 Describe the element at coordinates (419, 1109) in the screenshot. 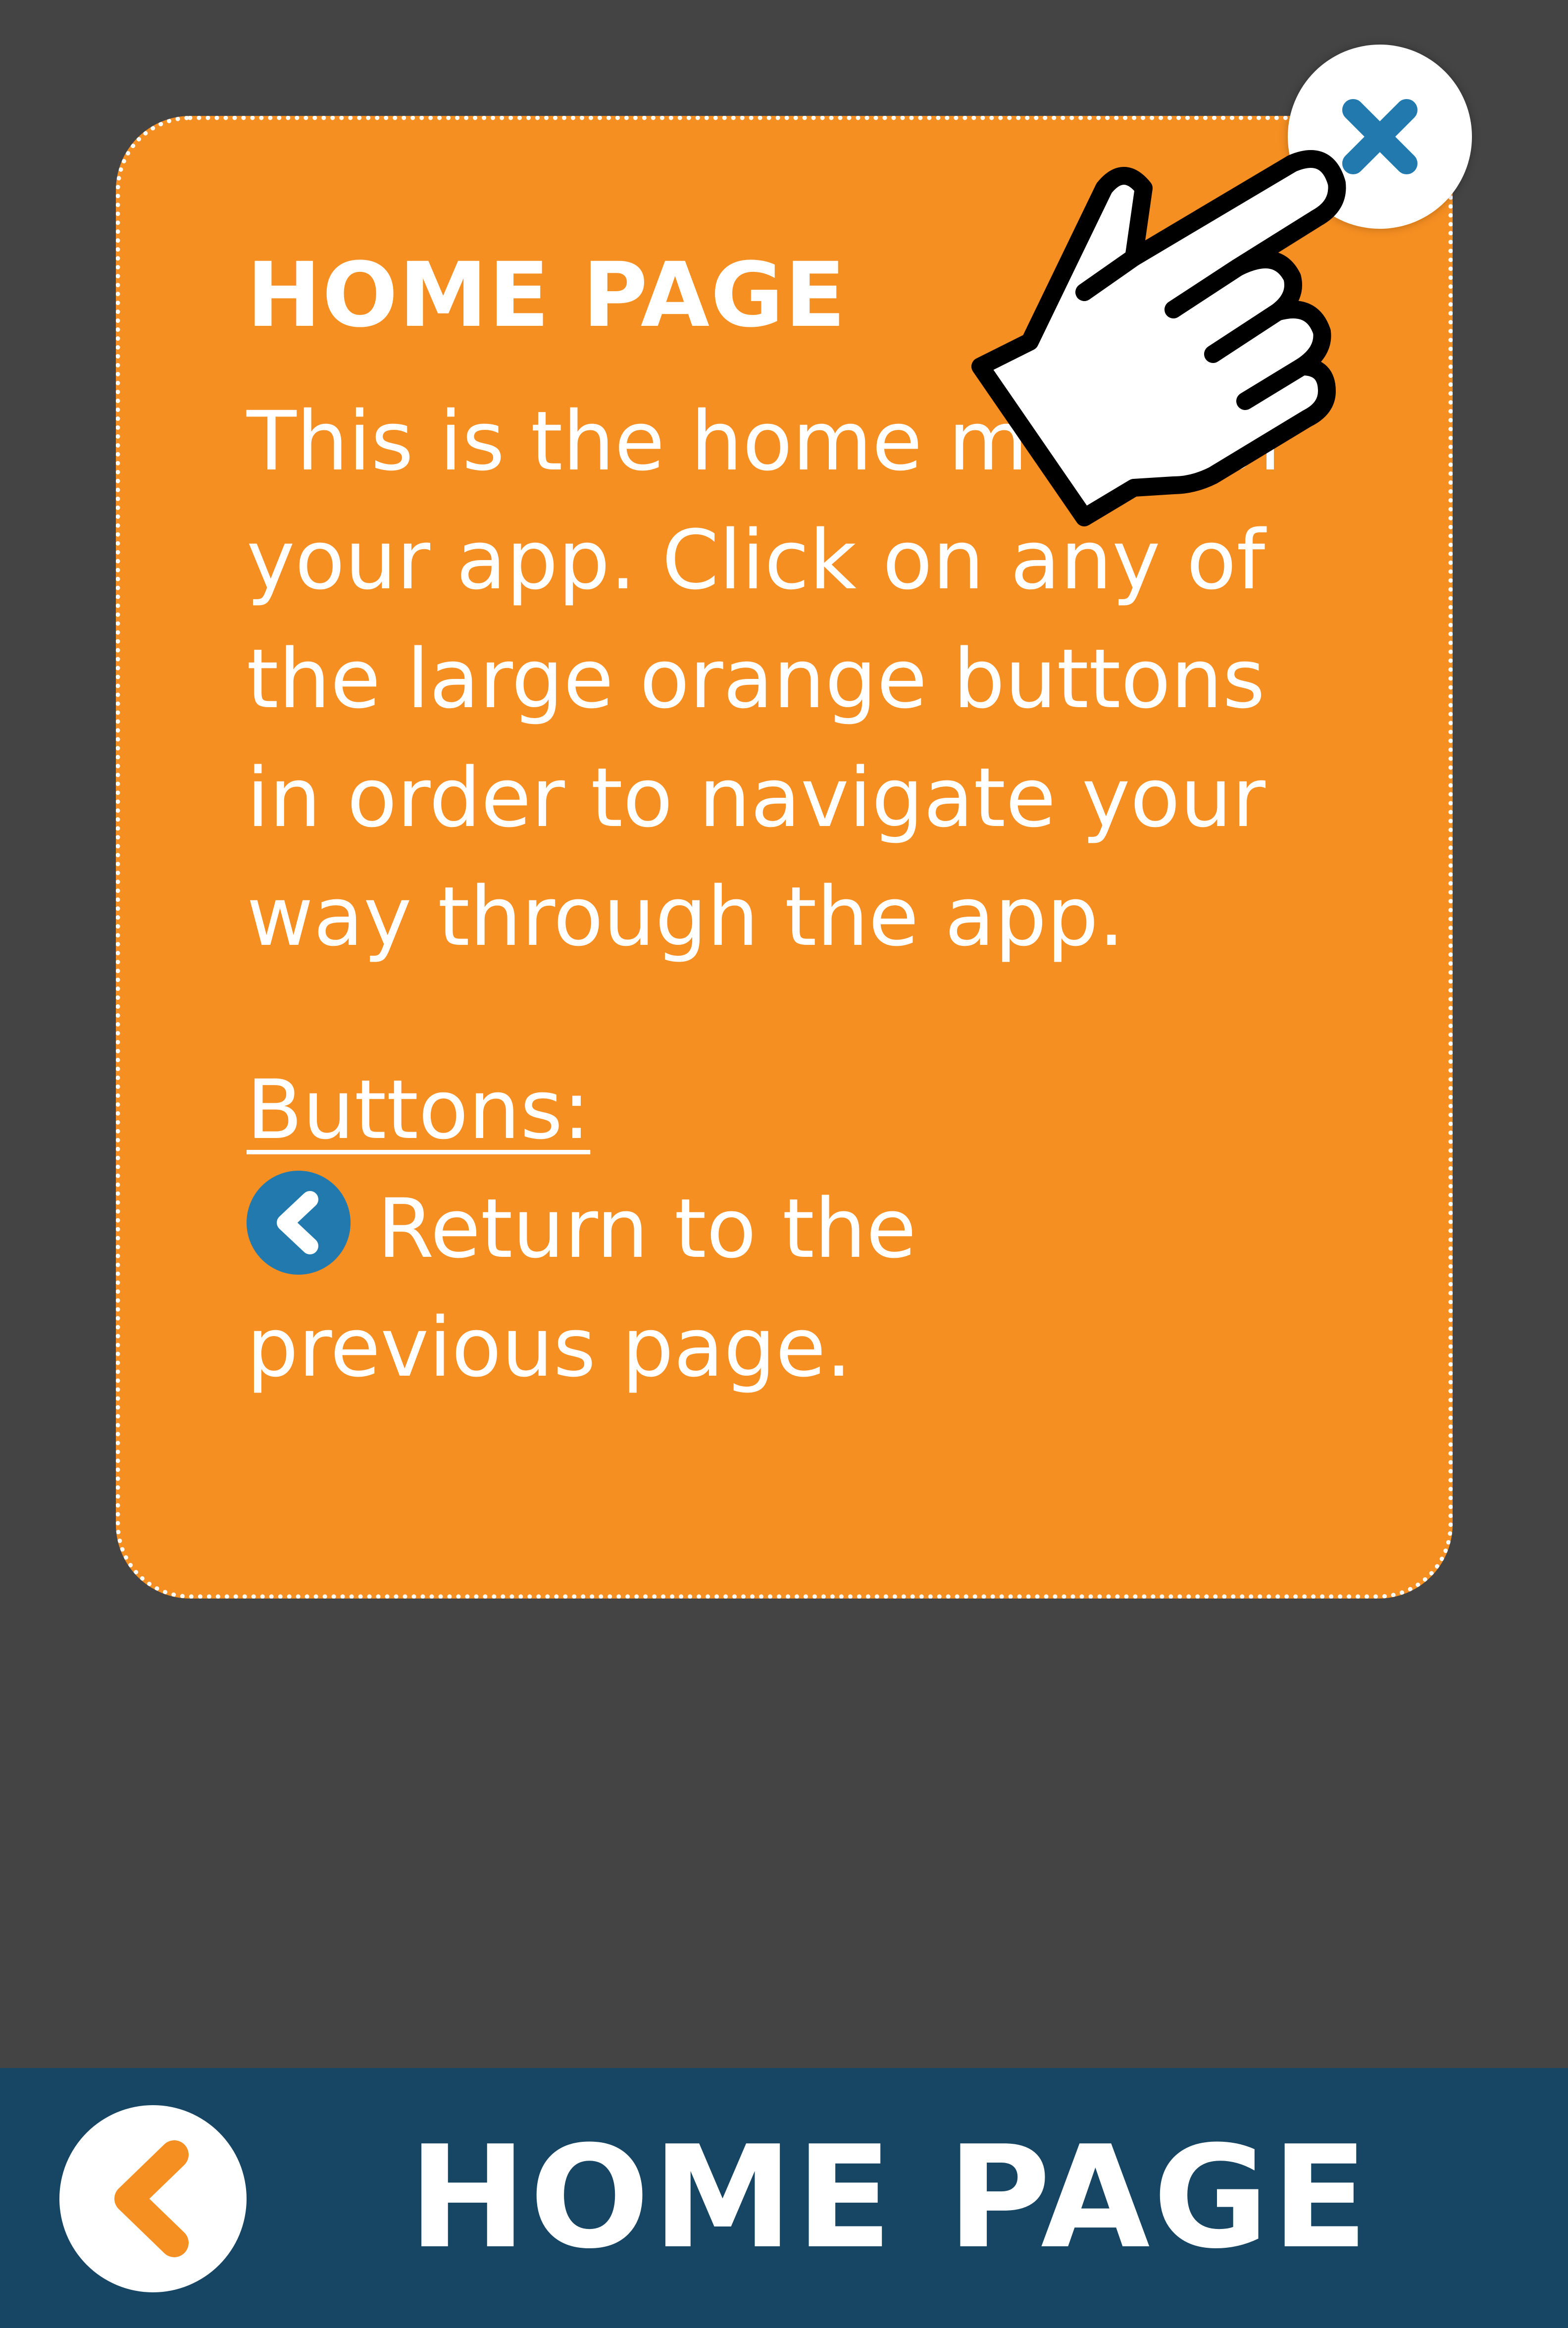

I see `buttons-heading: Buttons:` at that location.